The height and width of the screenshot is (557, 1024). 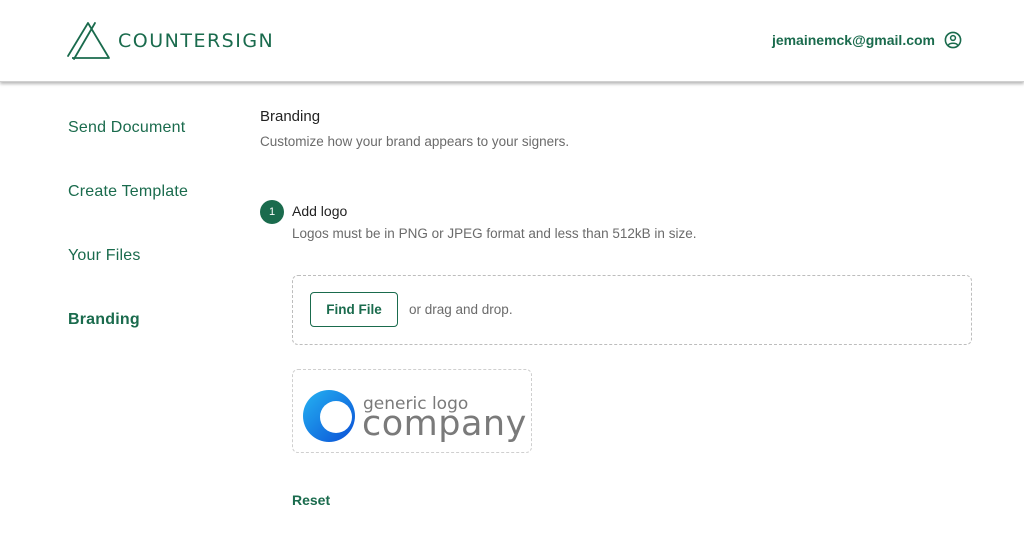 What do you see at coordinates (953, 40) in the screenshot?
I see `user-circle-icon` at bounding box center [953, 40].